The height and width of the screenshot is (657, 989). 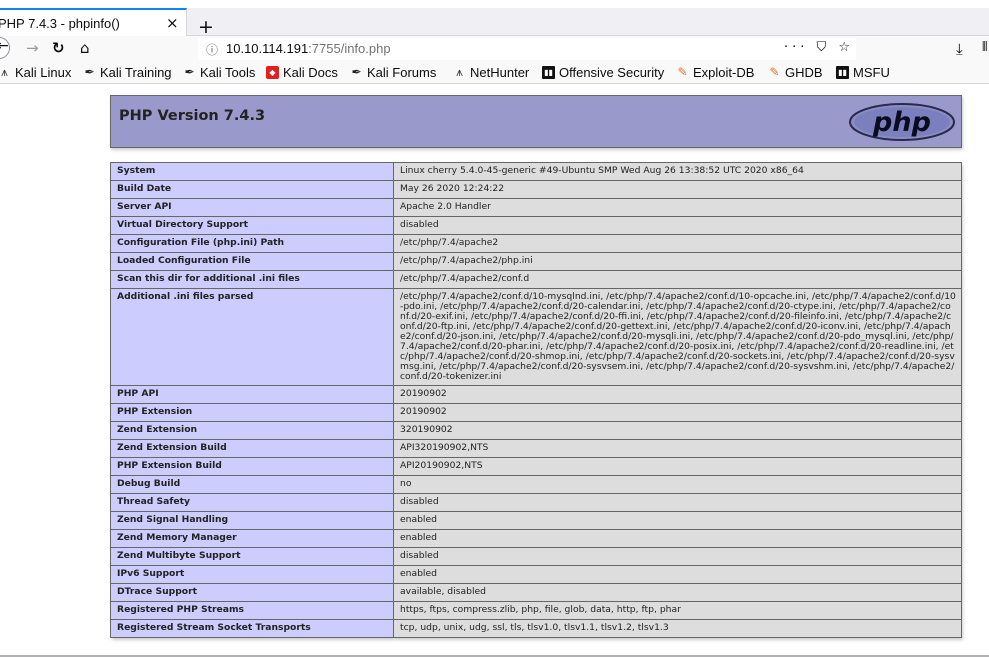 I want to click on row-value: /etc/php/7.4/apache2/php.ini, so click(x=677, y=261).